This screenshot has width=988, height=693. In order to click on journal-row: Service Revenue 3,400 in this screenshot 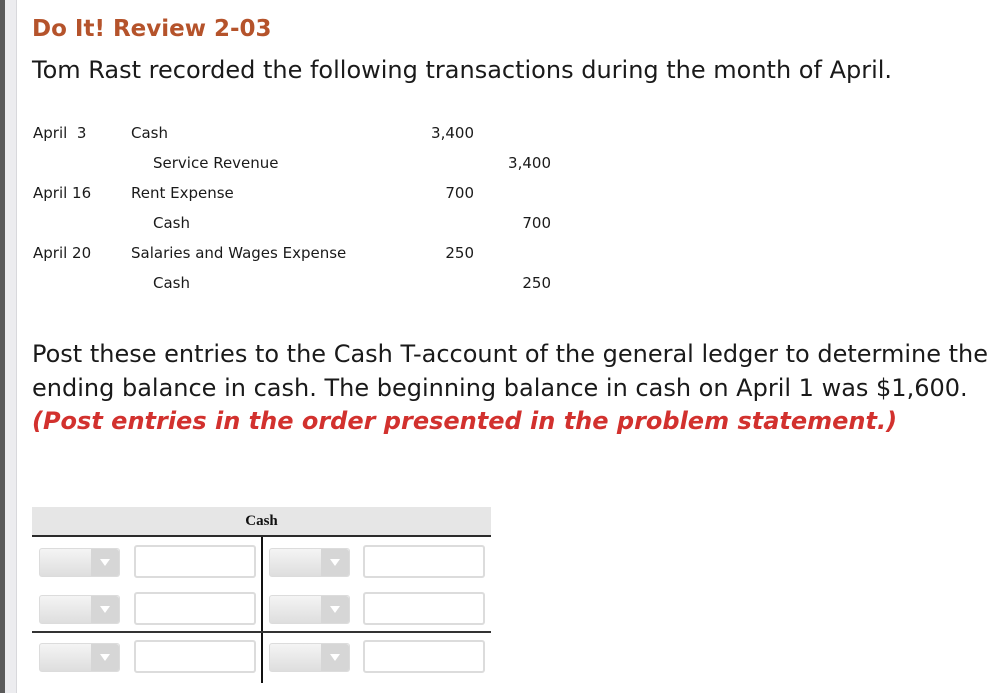, I will do `click(312, 169)`.